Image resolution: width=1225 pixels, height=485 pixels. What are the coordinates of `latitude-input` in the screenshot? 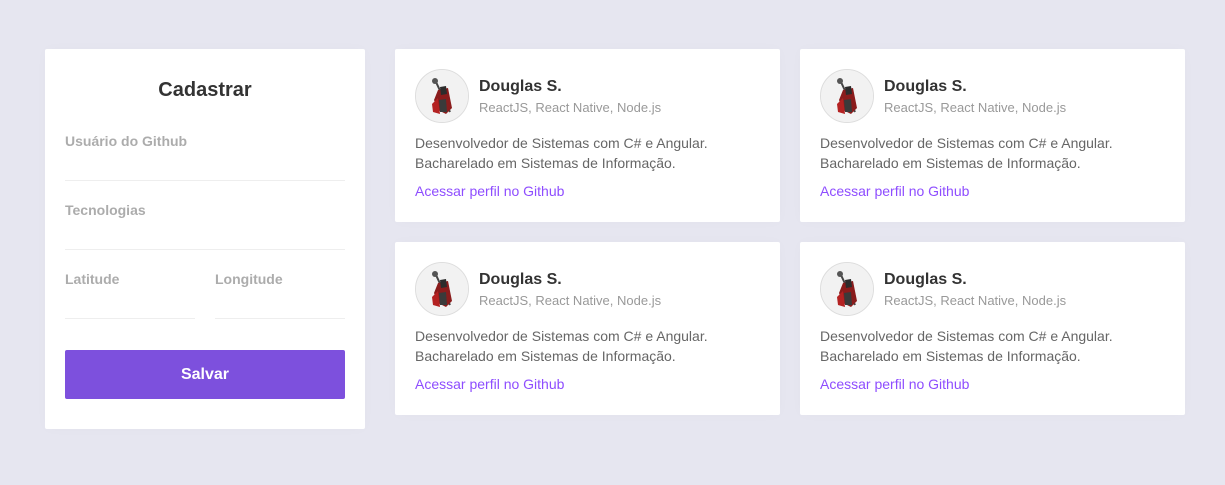 It's located at (130, 303).